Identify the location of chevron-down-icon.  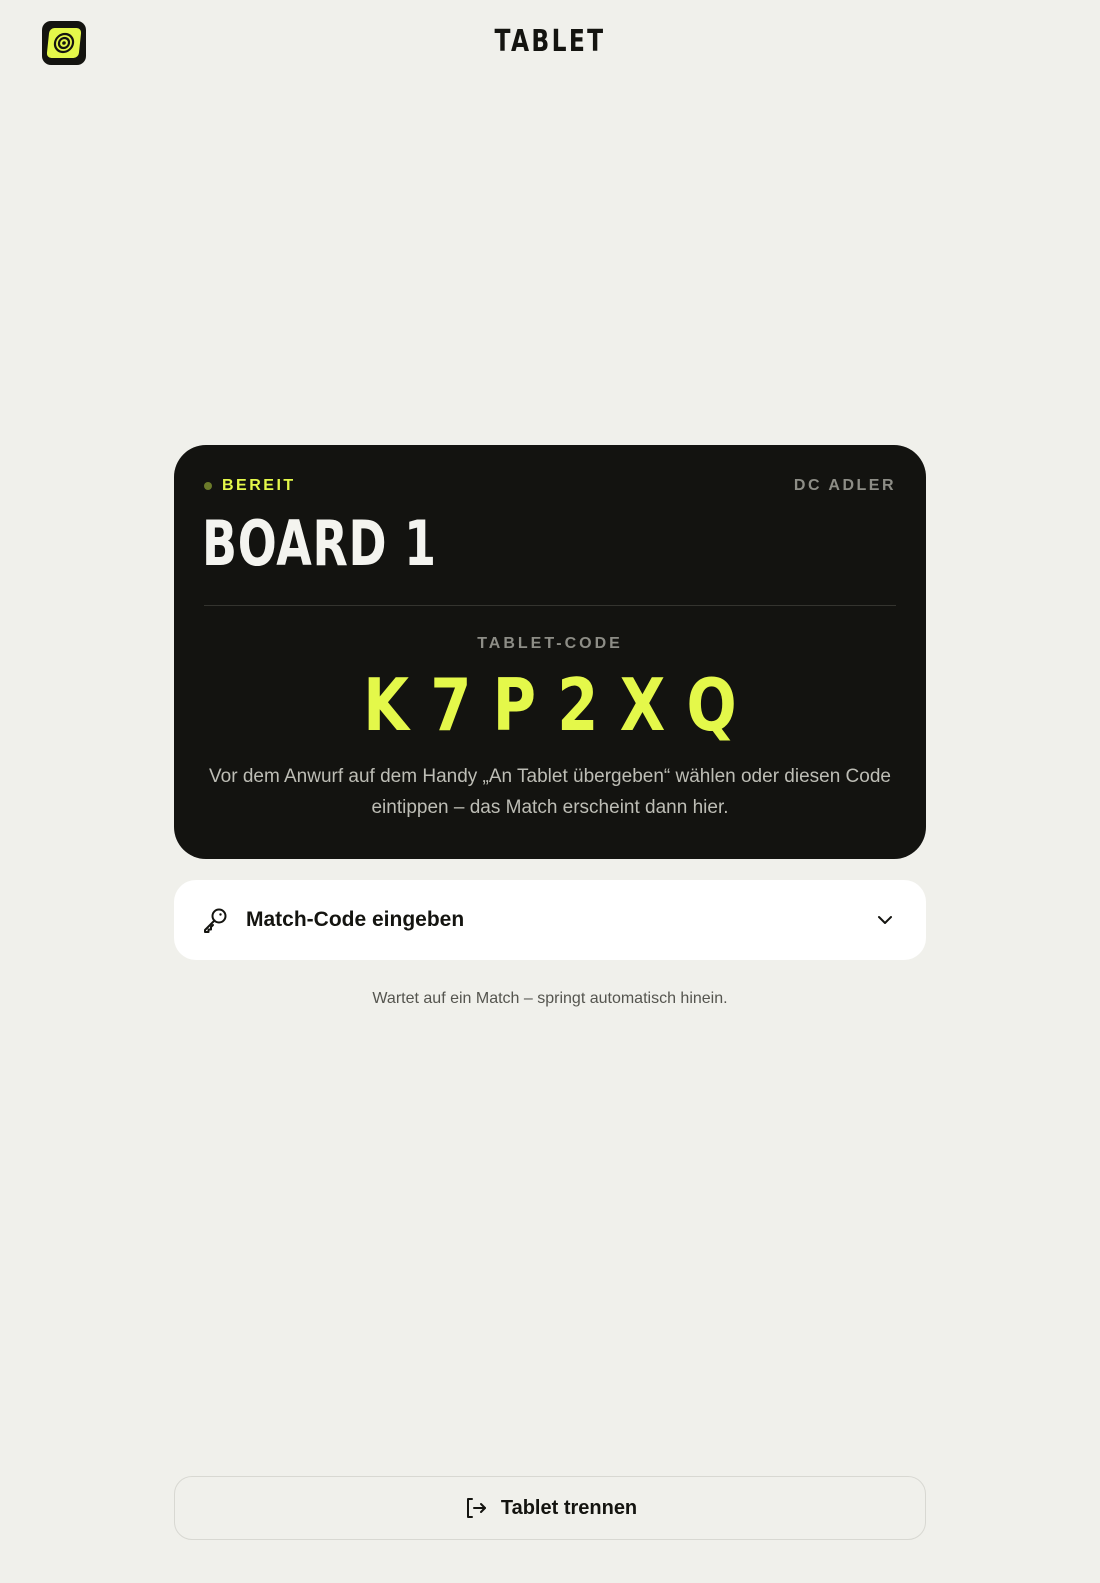
(885, 920).